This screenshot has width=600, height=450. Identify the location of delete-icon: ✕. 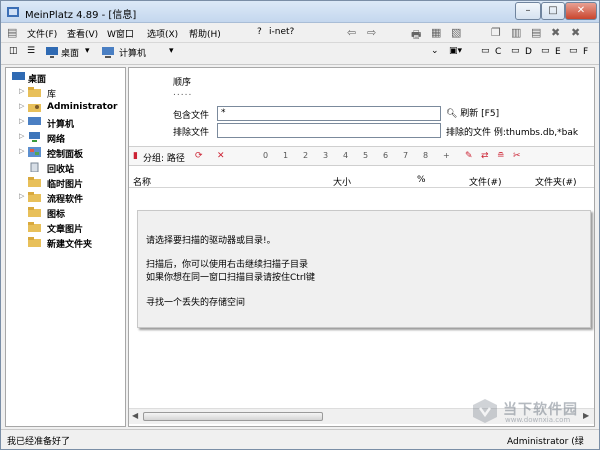
(221, 156).